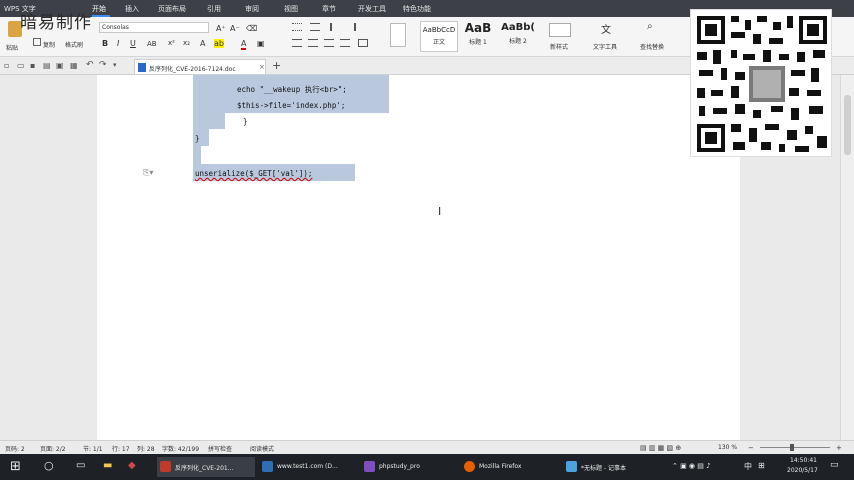  What do you see at coordinates (90, 65) in the screenshot?
I see `undo-icon: ↶` at bounding box center [90, 65].